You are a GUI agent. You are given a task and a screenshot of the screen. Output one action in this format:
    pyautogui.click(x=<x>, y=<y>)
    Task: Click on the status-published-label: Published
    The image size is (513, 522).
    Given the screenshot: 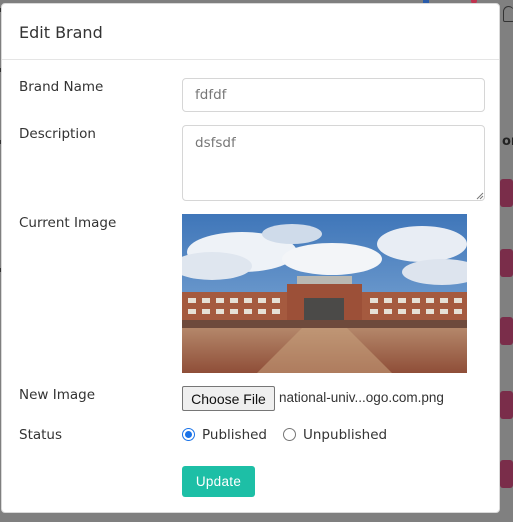 What is the action you would take?
    pyautogui.click(x=234, y=435)
    